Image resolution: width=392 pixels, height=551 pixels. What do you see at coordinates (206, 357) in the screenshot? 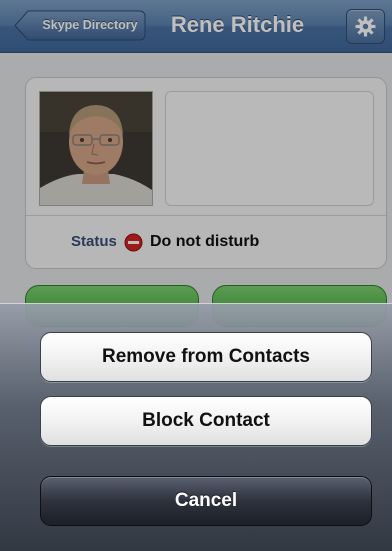
I see `remove-from-contacts-button: Remove from Contacts` at bounding box center [206, 357].